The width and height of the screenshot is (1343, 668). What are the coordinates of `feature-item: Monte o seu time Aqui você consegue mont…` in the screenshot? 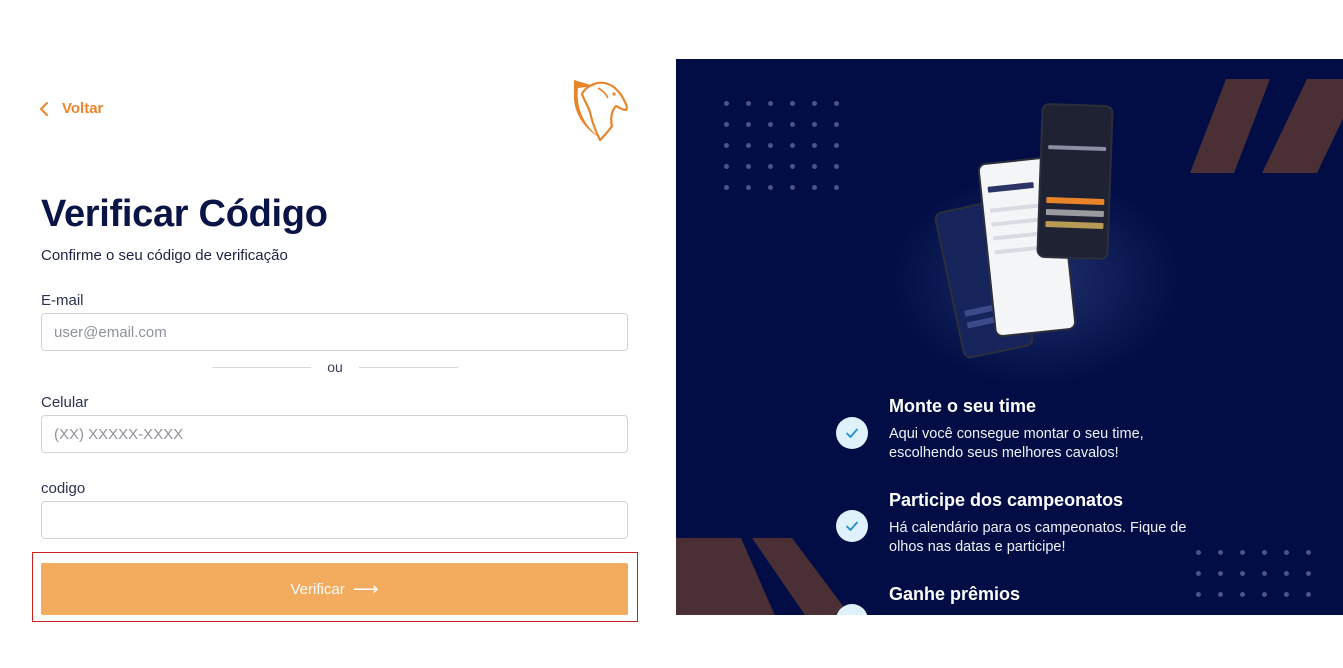 It's located at (1054, 429).